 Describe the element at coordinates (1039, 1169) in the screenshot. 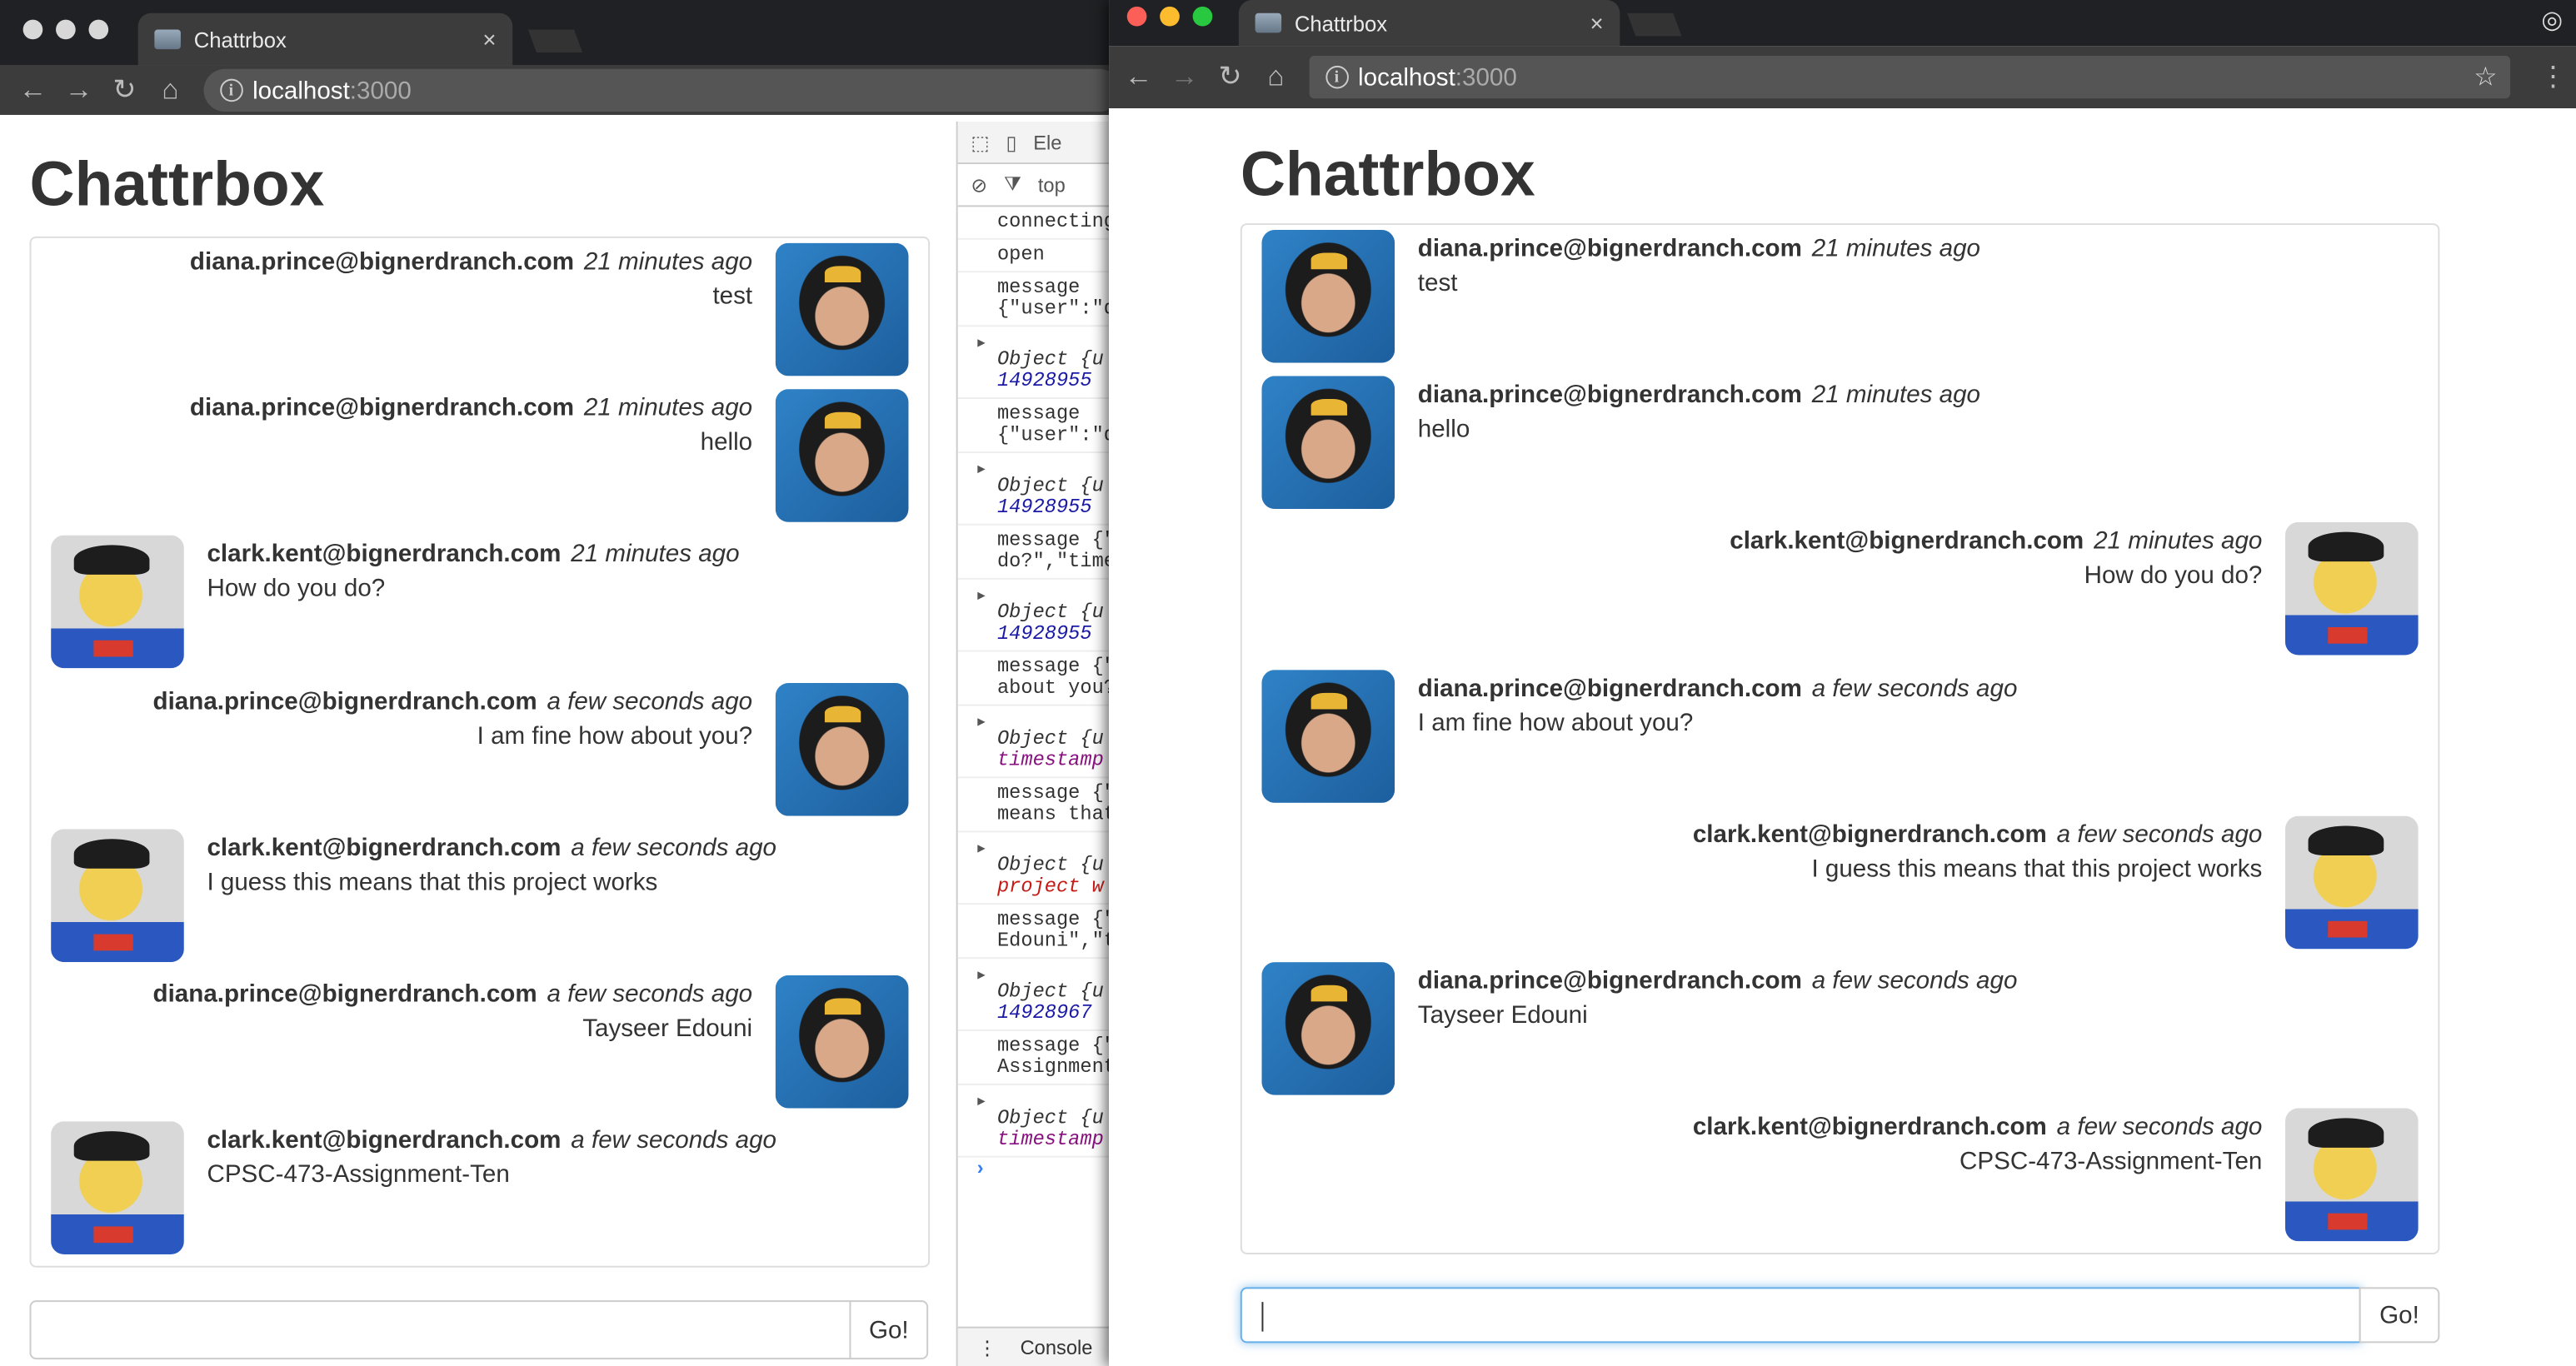

I see `console-prompt: ›` at that location.